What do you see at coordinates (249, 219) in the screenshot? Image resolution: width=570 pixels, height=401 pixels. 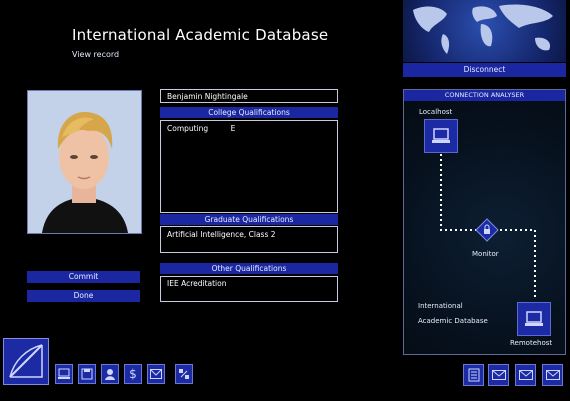 I see `graduate-qualifications-header: Graduate Qualifications` at bounding box center [249, 219].